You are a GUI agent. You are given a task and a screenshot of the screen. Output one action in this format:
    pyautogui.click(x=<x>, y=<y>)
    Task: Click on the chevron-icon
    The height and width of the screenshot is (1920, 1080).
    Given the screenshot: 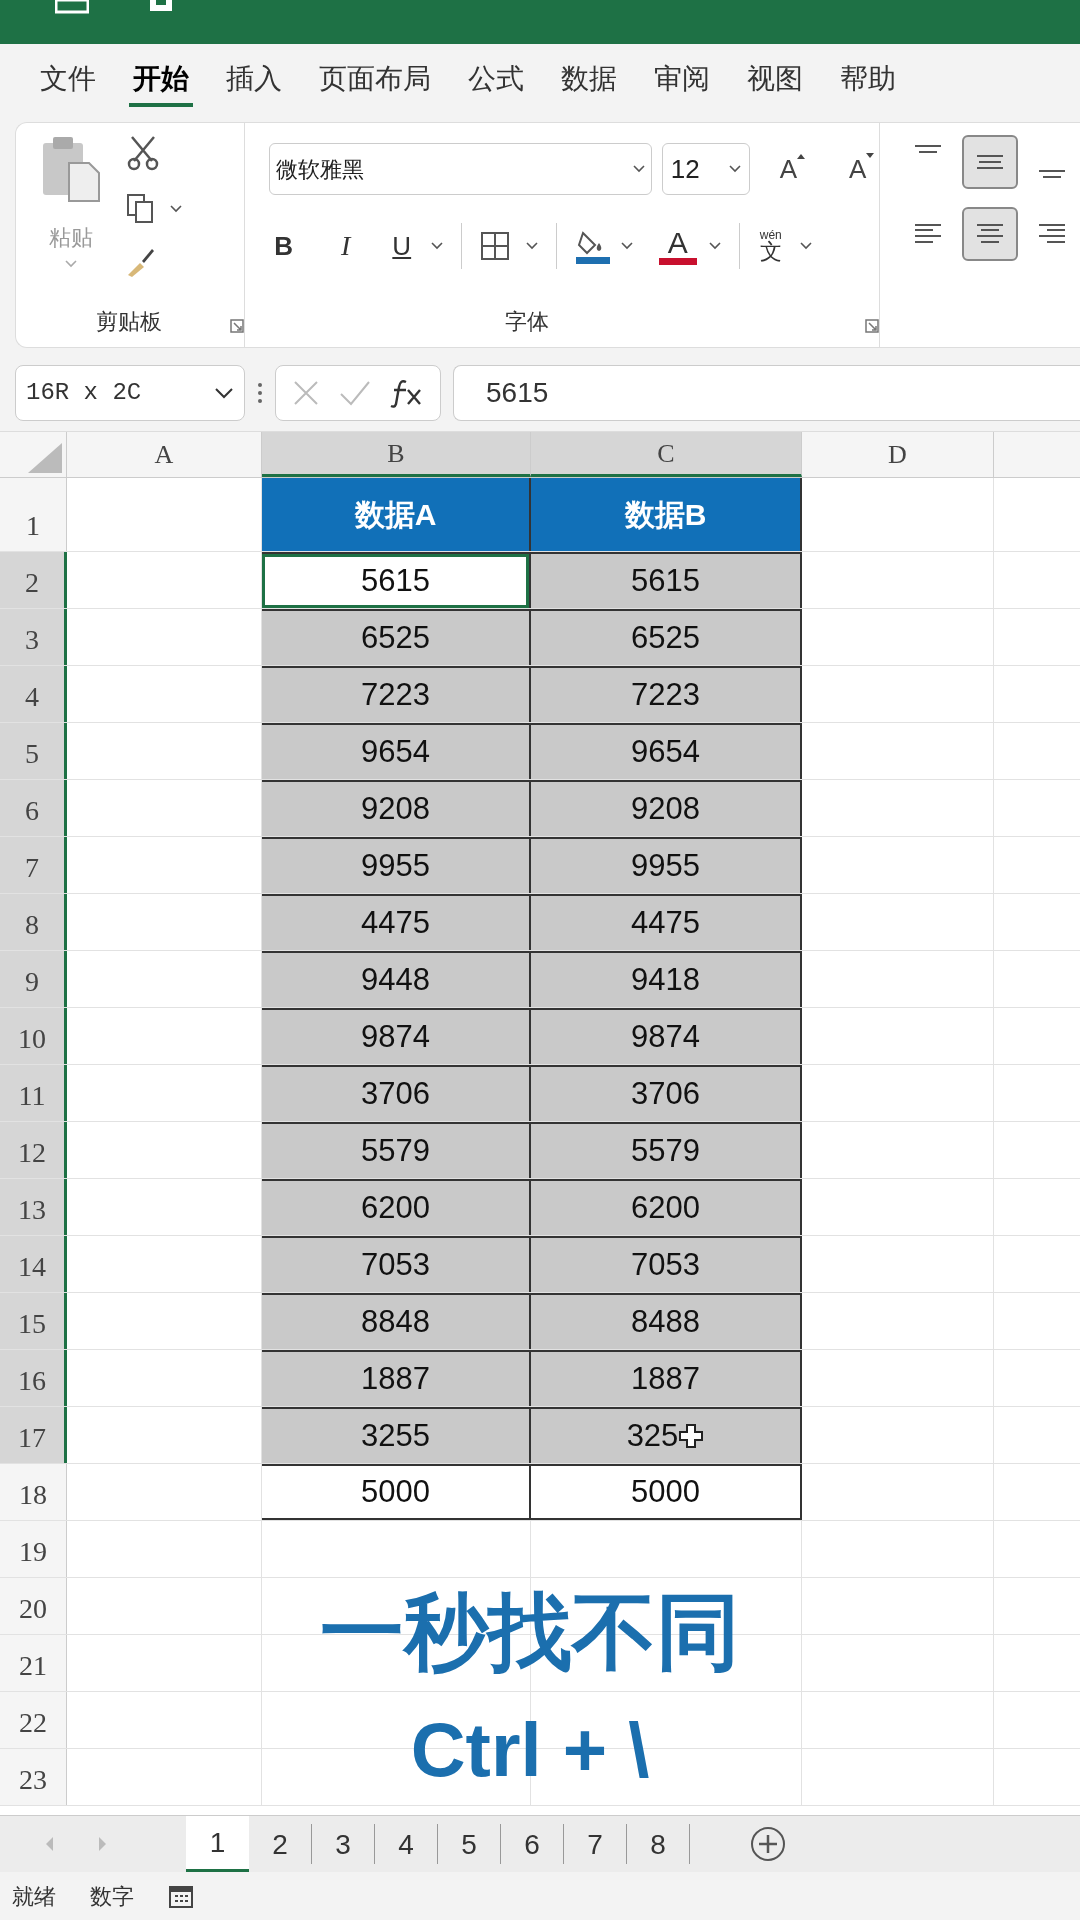 What is the action you would take?
    pyautogui.click(x=224, y=393)
    